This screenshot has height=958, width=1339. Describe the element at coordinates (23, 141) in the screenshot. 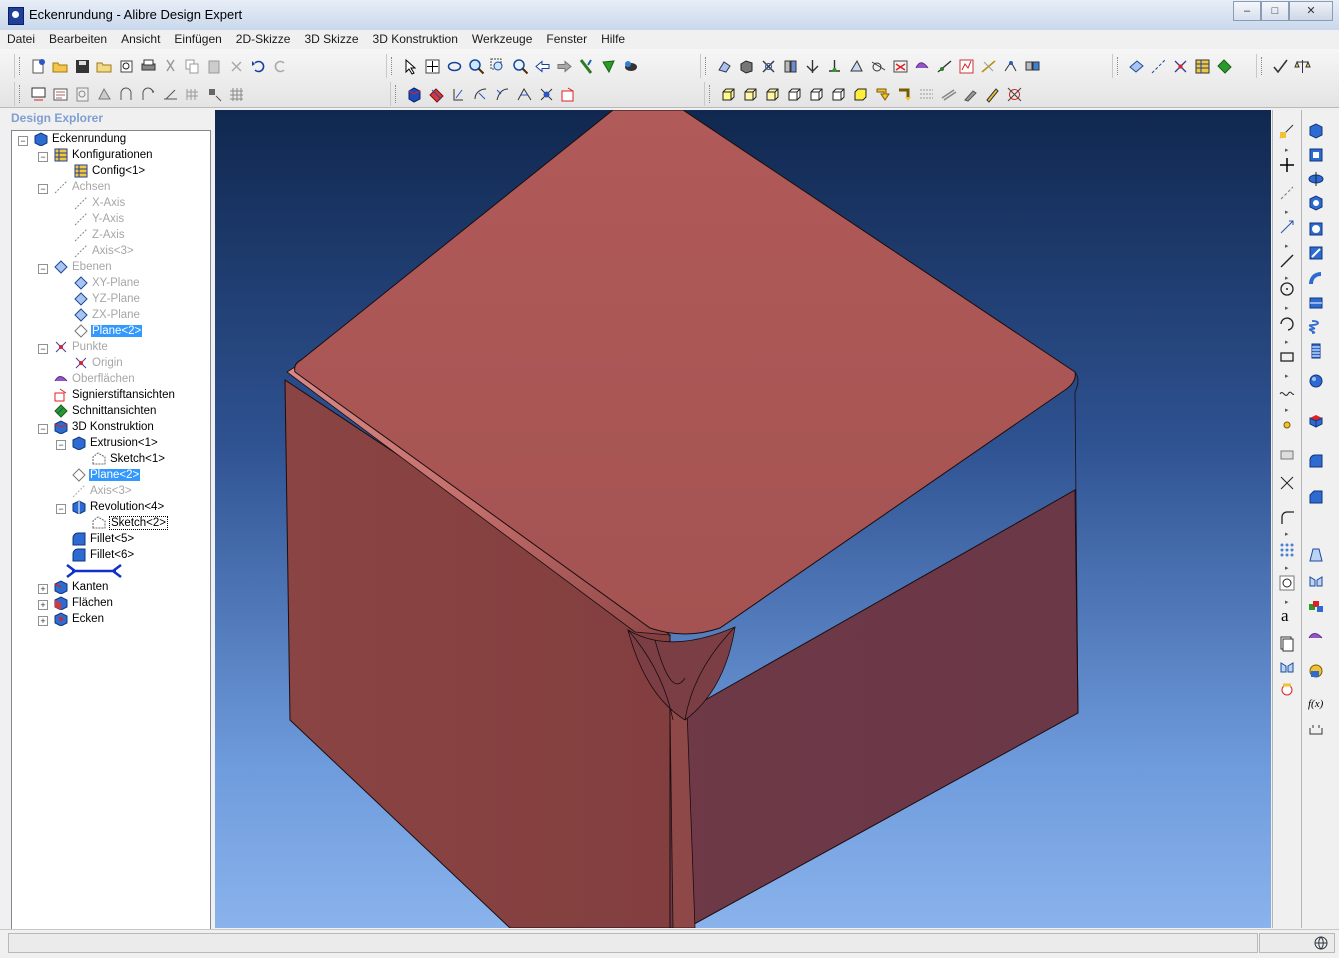

I see `expander-eckenrundung: −` at that location.